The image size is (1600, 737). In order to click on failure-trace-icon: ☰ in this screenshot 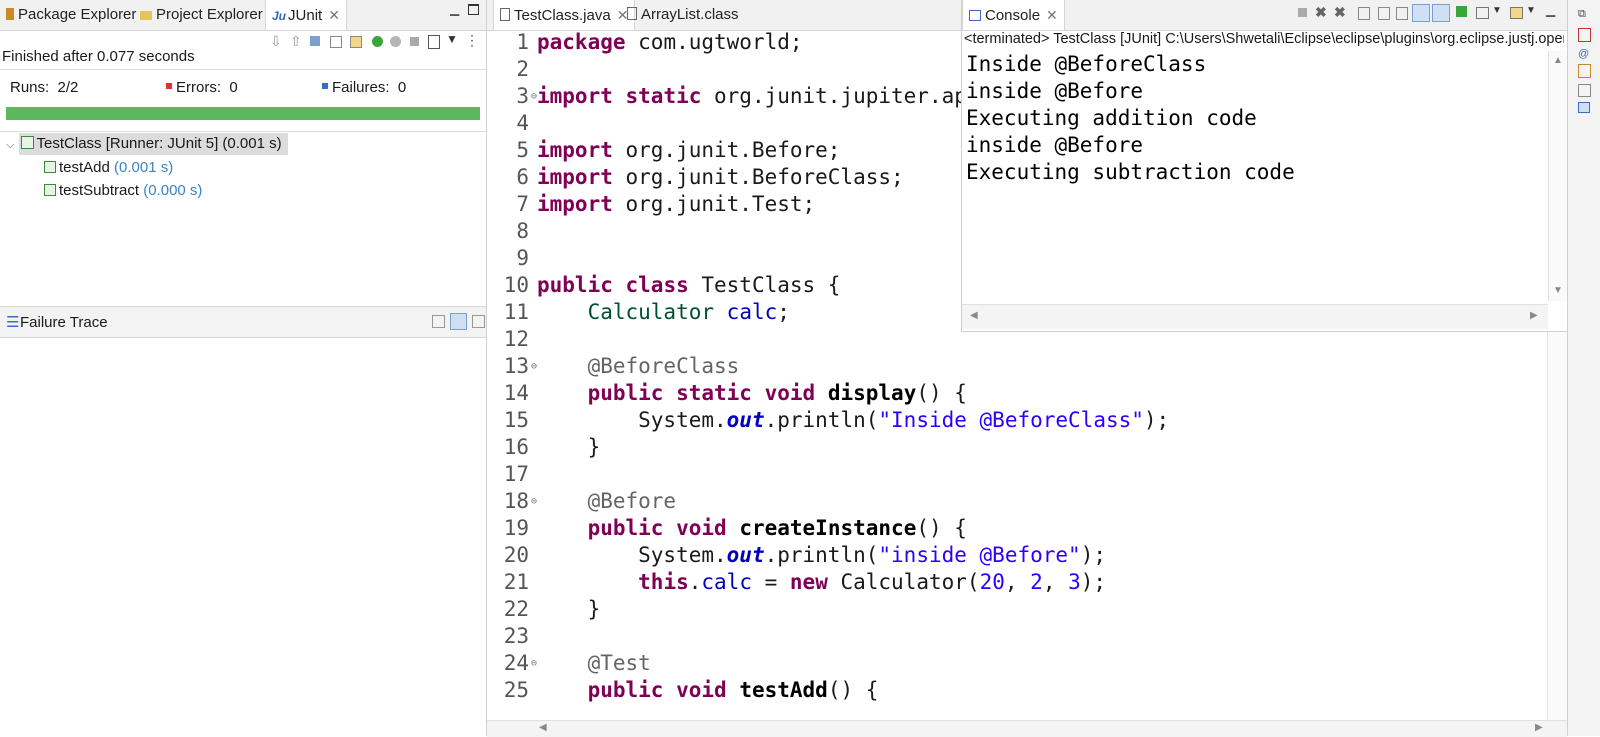, I will do `click(13, 322)`.